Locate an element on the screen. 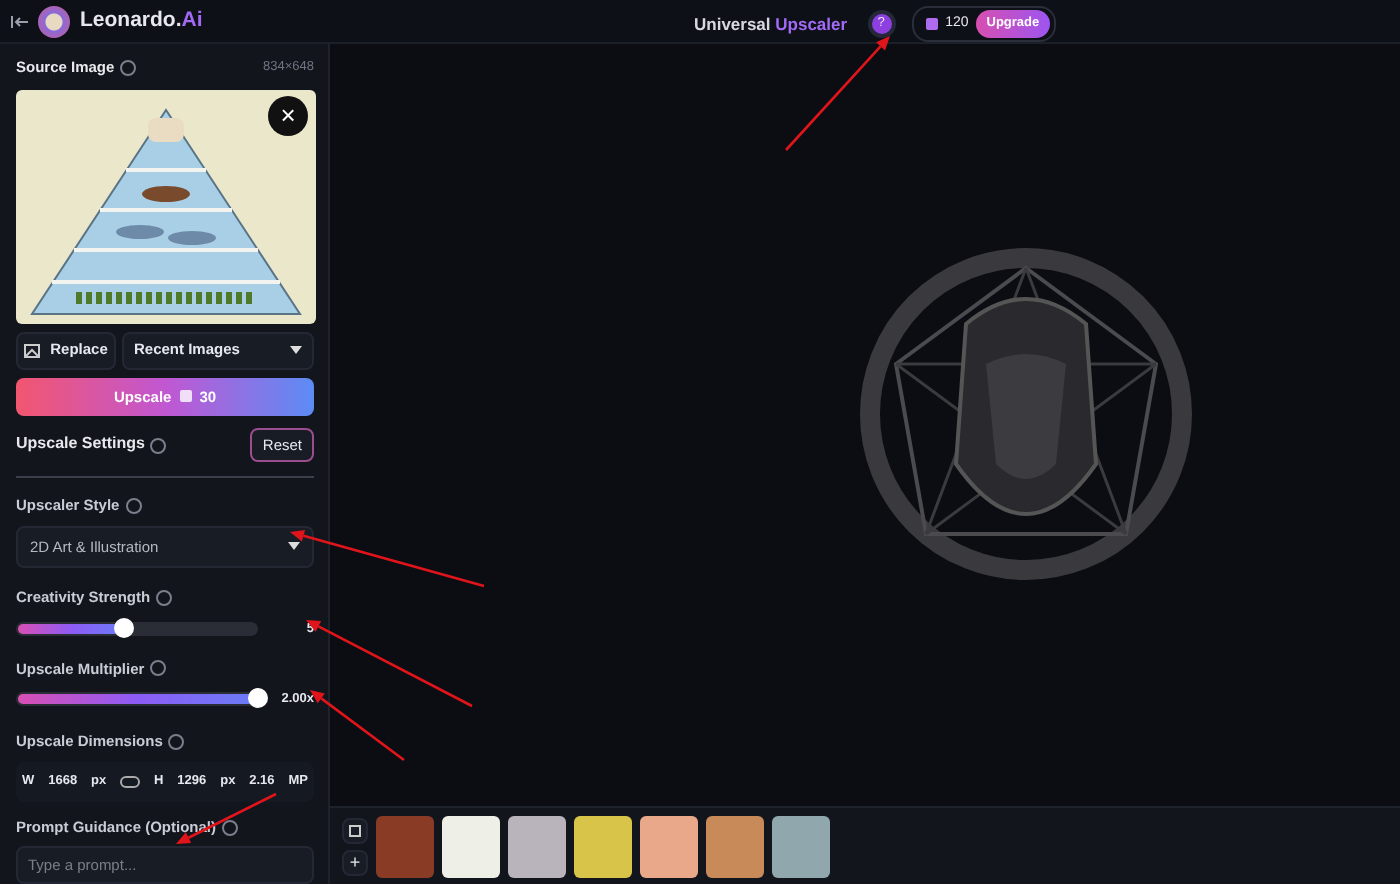  copy-button is located at coordinates (355, 830).